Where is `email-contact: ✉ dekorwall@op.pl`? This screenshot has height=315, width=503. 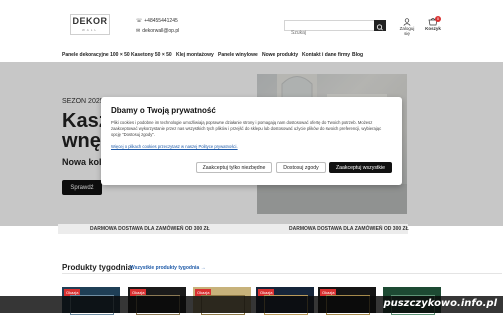
email-contact: ✉ dekorwall@op.pl is located at coordinates (157, 31).